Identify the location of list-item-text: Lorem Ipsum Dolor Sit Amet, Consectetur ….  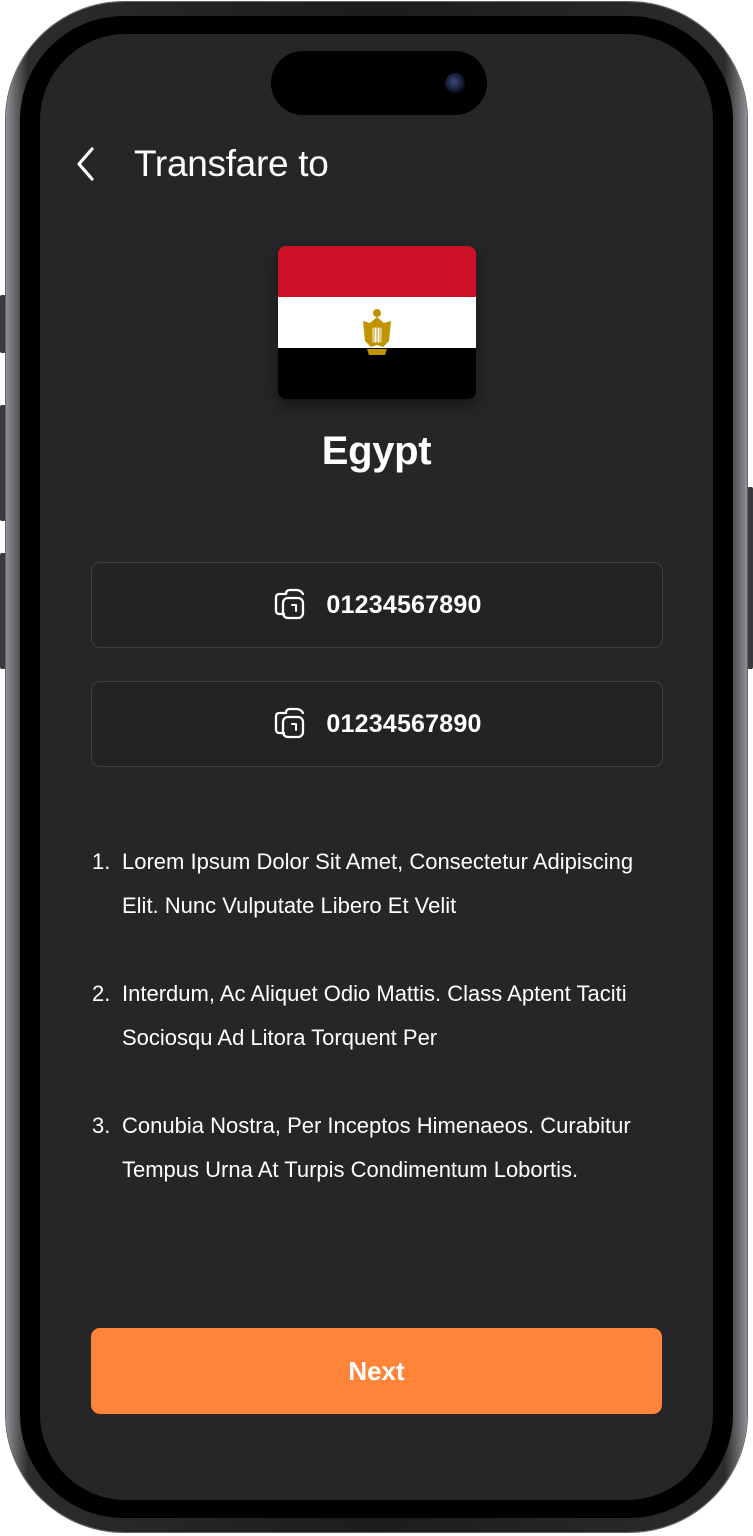
(378, 883).